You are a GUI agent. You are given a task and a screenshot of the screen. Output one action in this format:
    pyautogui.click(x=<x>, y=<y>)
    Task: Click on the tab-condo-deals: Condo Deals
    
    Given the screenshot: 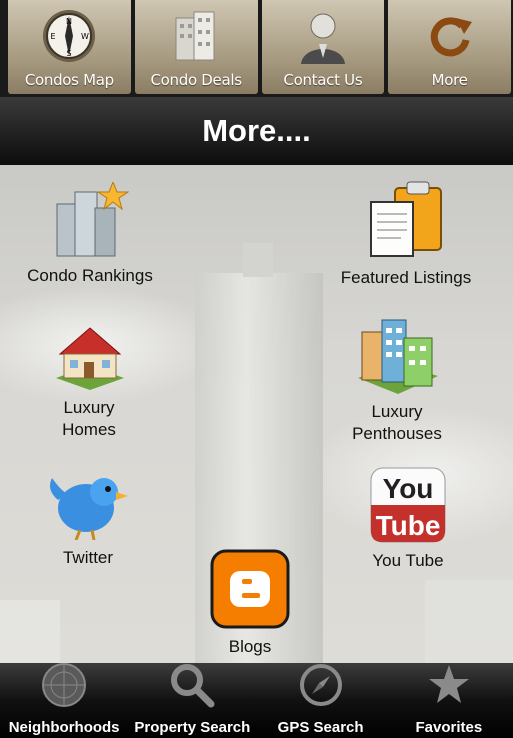 What is the action you would take?
    pyautogui.click(x=196, y=47)
    